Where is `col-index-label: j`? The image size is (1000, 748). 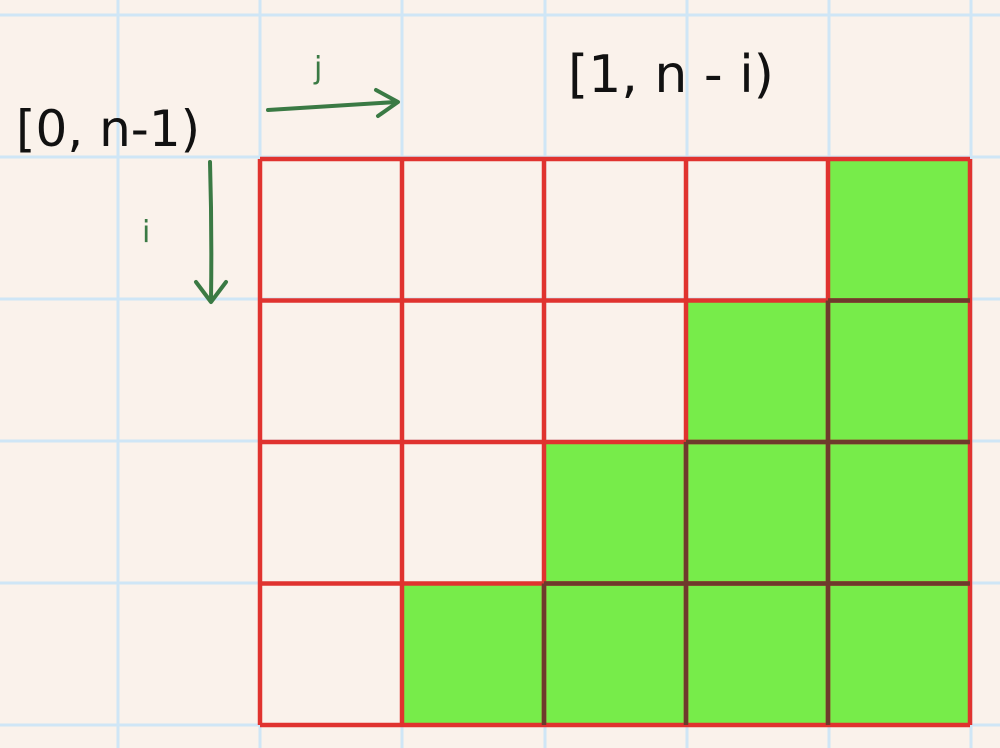
col-index-label: j is located at coordinates (317, 68).